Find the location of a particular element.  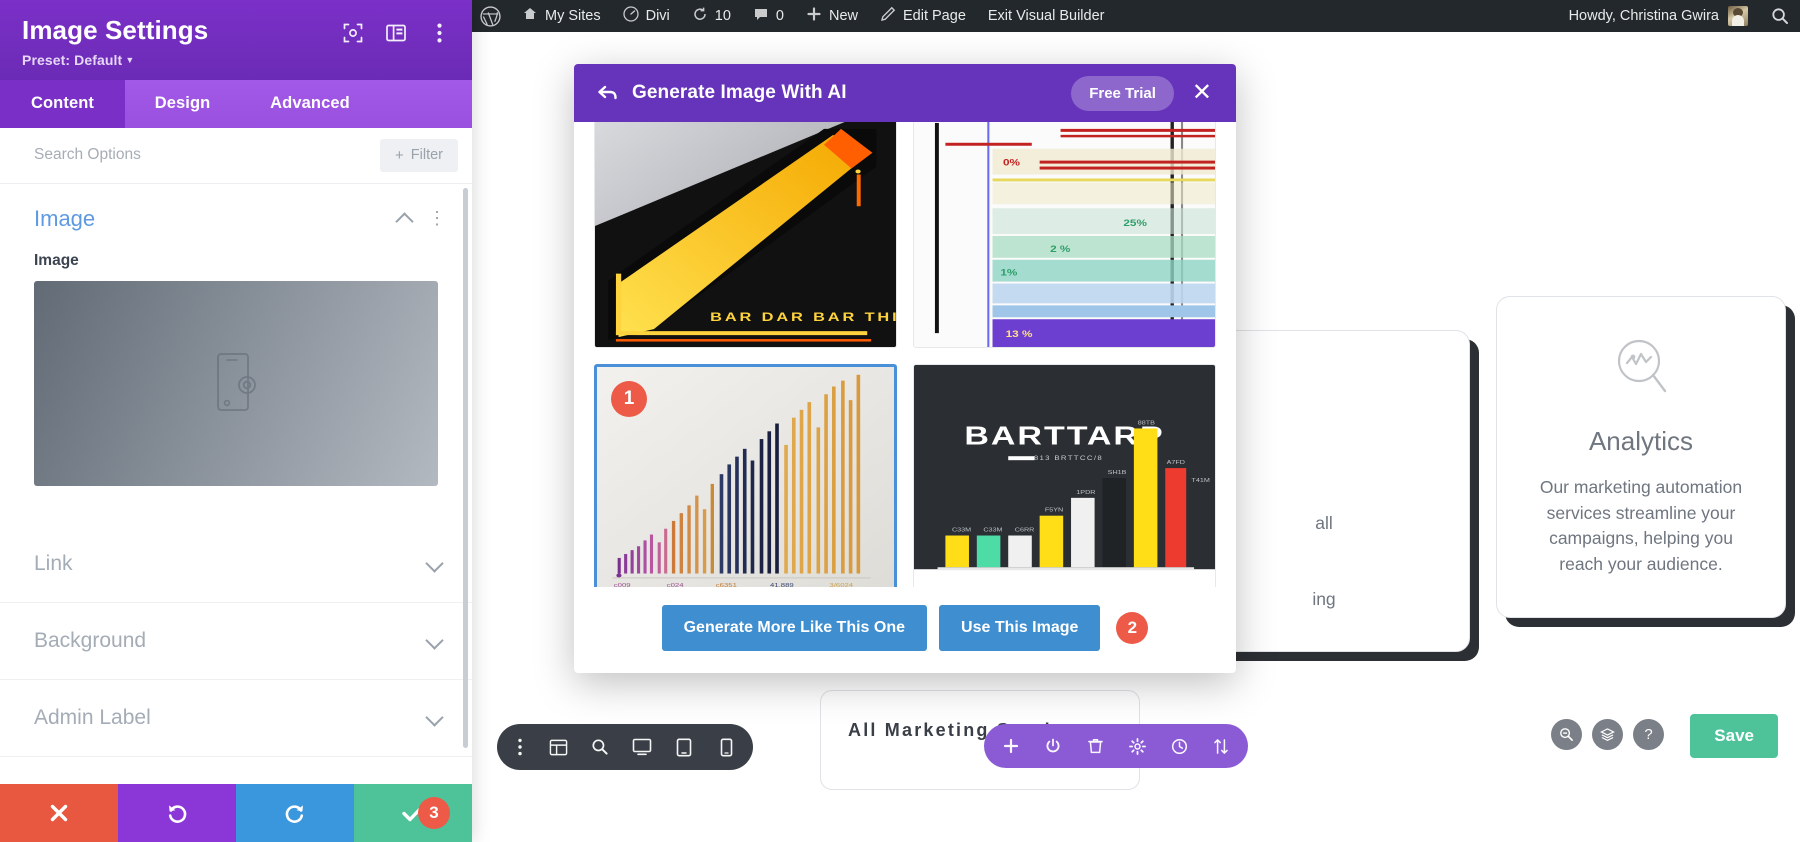

add-module-button is located at coordinates (1011, 746).